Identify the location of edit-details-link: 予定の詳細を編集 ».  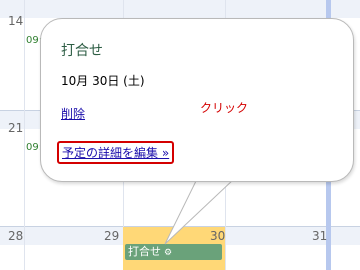
(116, 152).